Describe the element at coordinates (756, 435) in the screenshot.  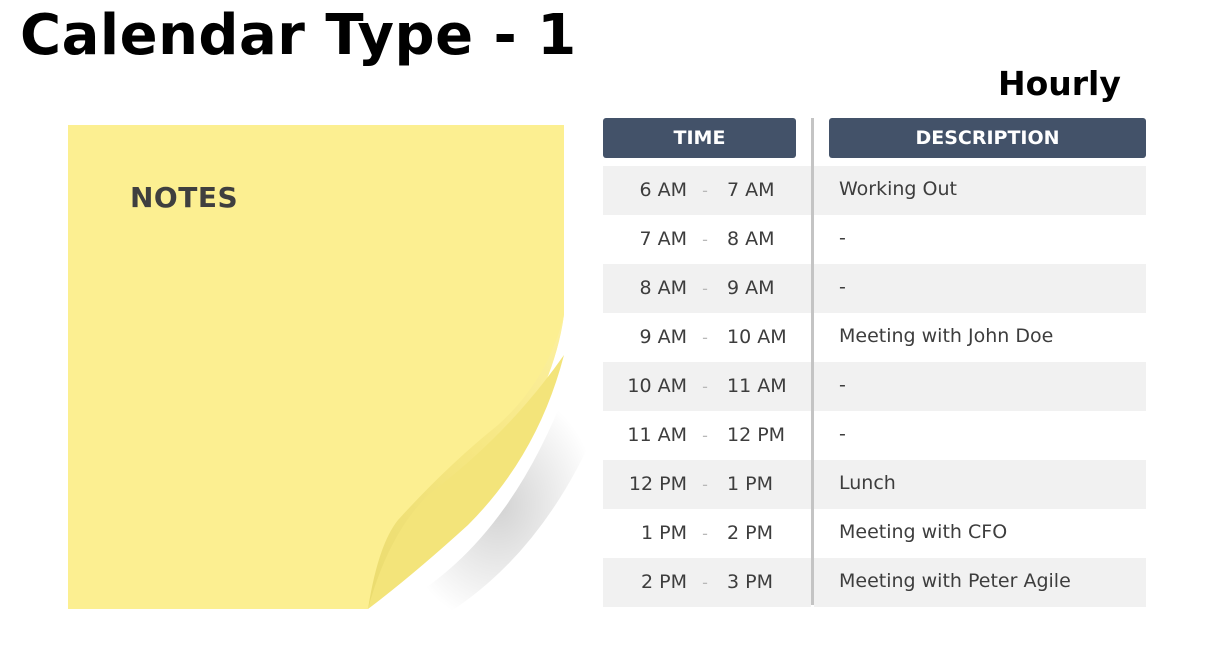
I see `end-time: 12 PM` at that location.